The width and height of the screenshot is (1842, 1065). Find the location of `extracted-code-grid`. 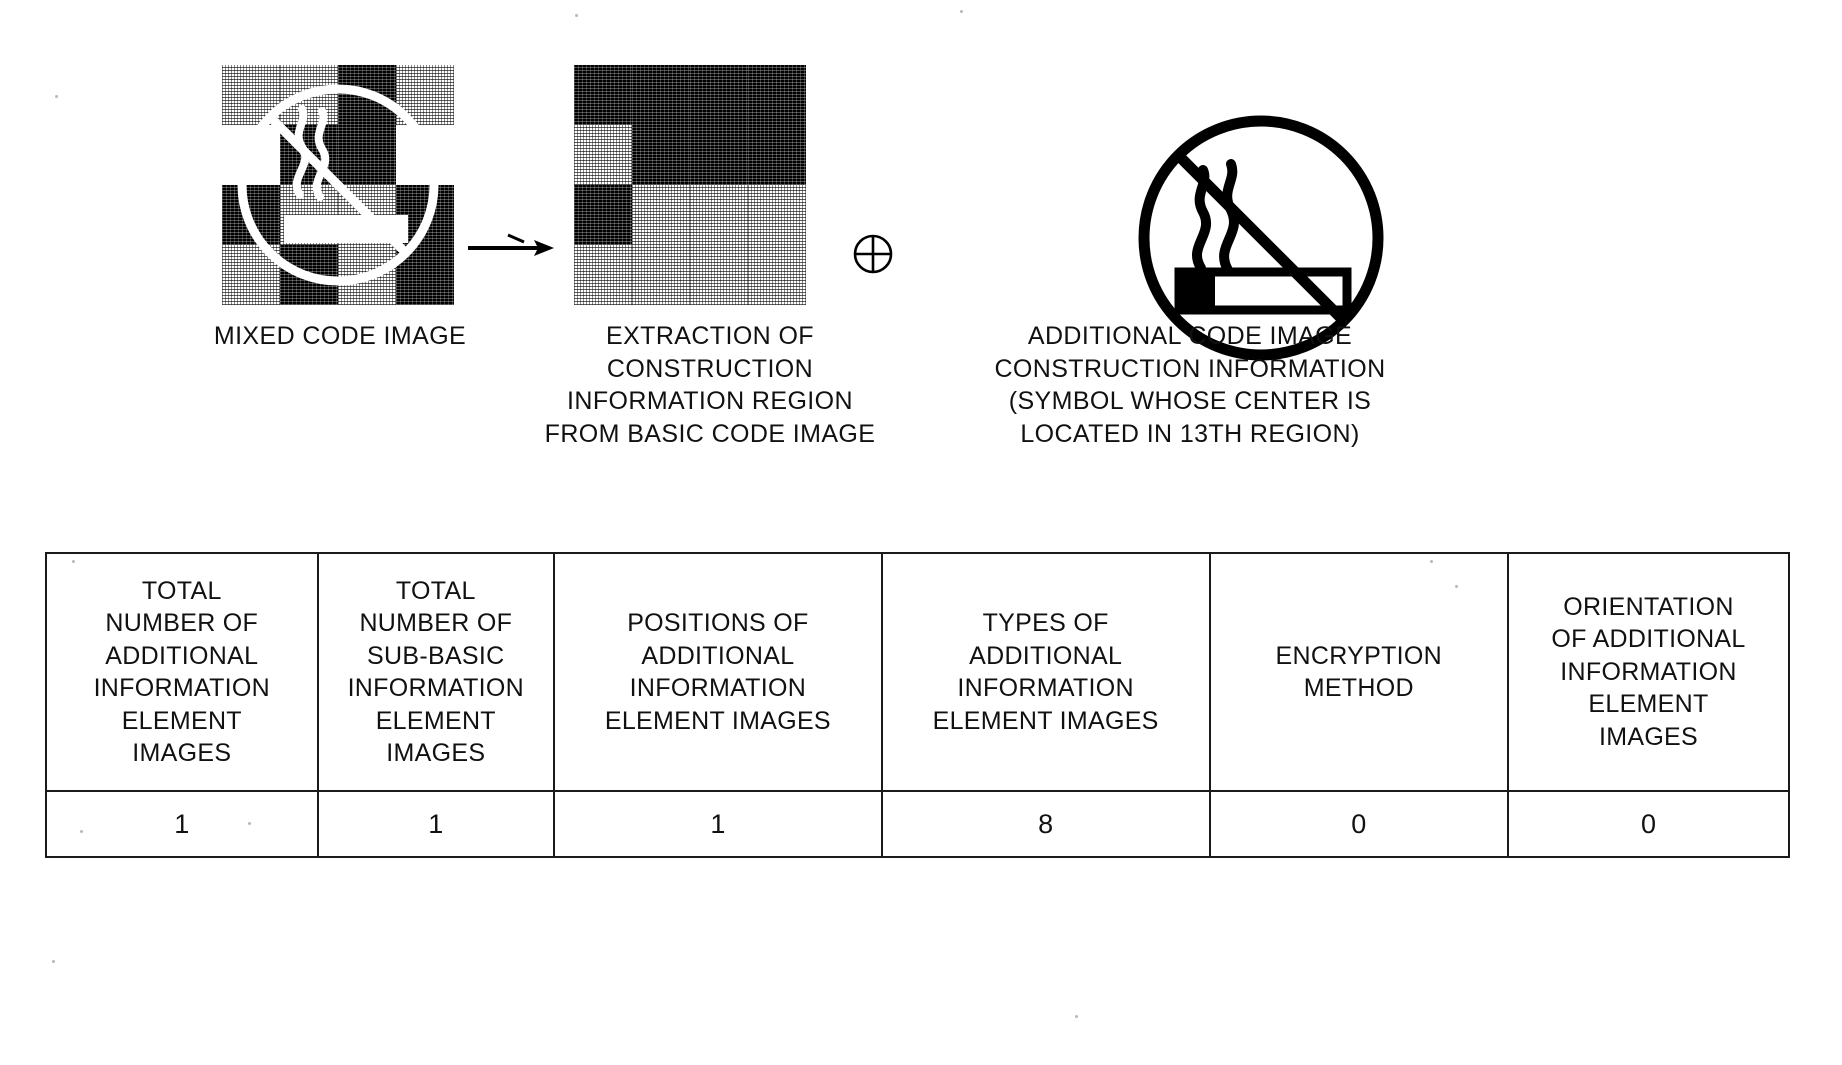

extracted-code-grid is located at coordinates (690, 185).